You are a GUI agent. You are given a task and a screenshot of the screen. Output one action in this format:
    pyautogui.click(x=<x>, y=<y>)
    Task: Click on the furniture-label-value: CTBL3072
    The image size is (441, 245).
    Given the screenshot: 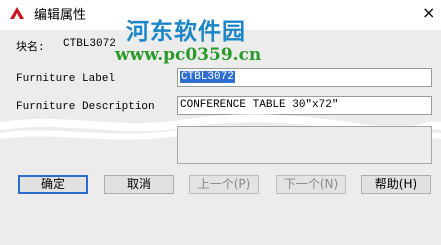 What is the action you would take?
    pyautogui.click(x=207, y=77)
    